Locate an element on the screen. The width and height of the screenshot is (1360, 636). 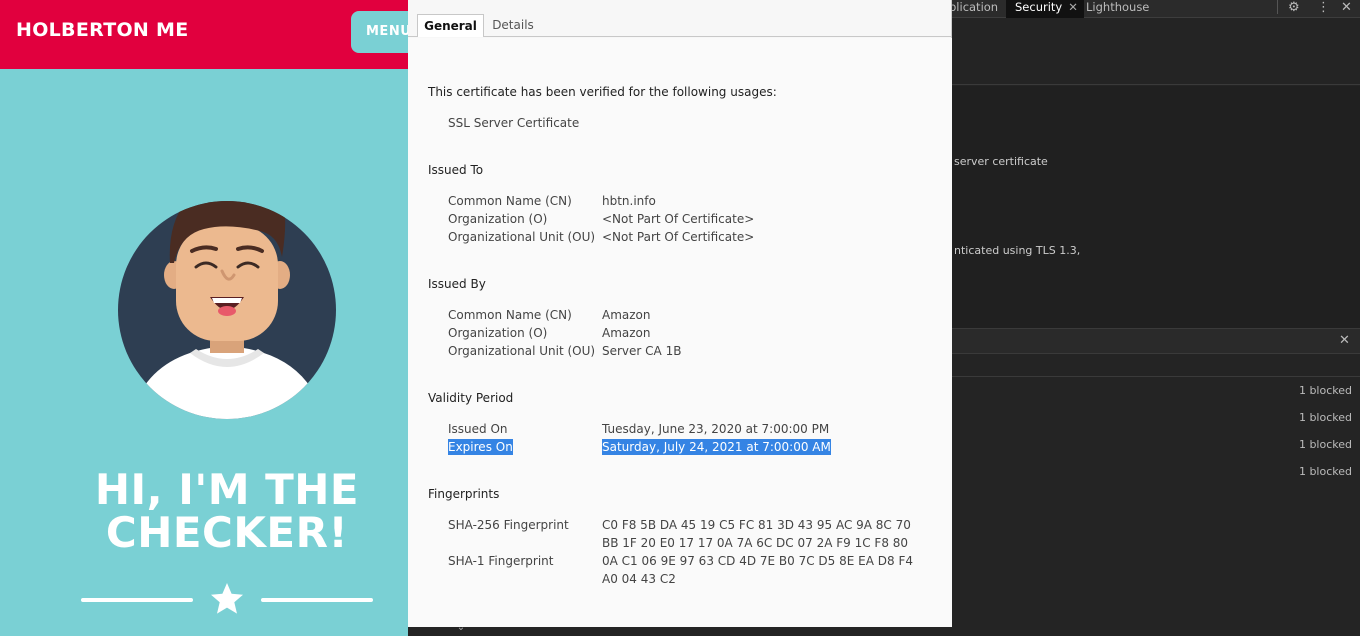
certificate-tab-strip: General Details is located at coordinates (680, 18).